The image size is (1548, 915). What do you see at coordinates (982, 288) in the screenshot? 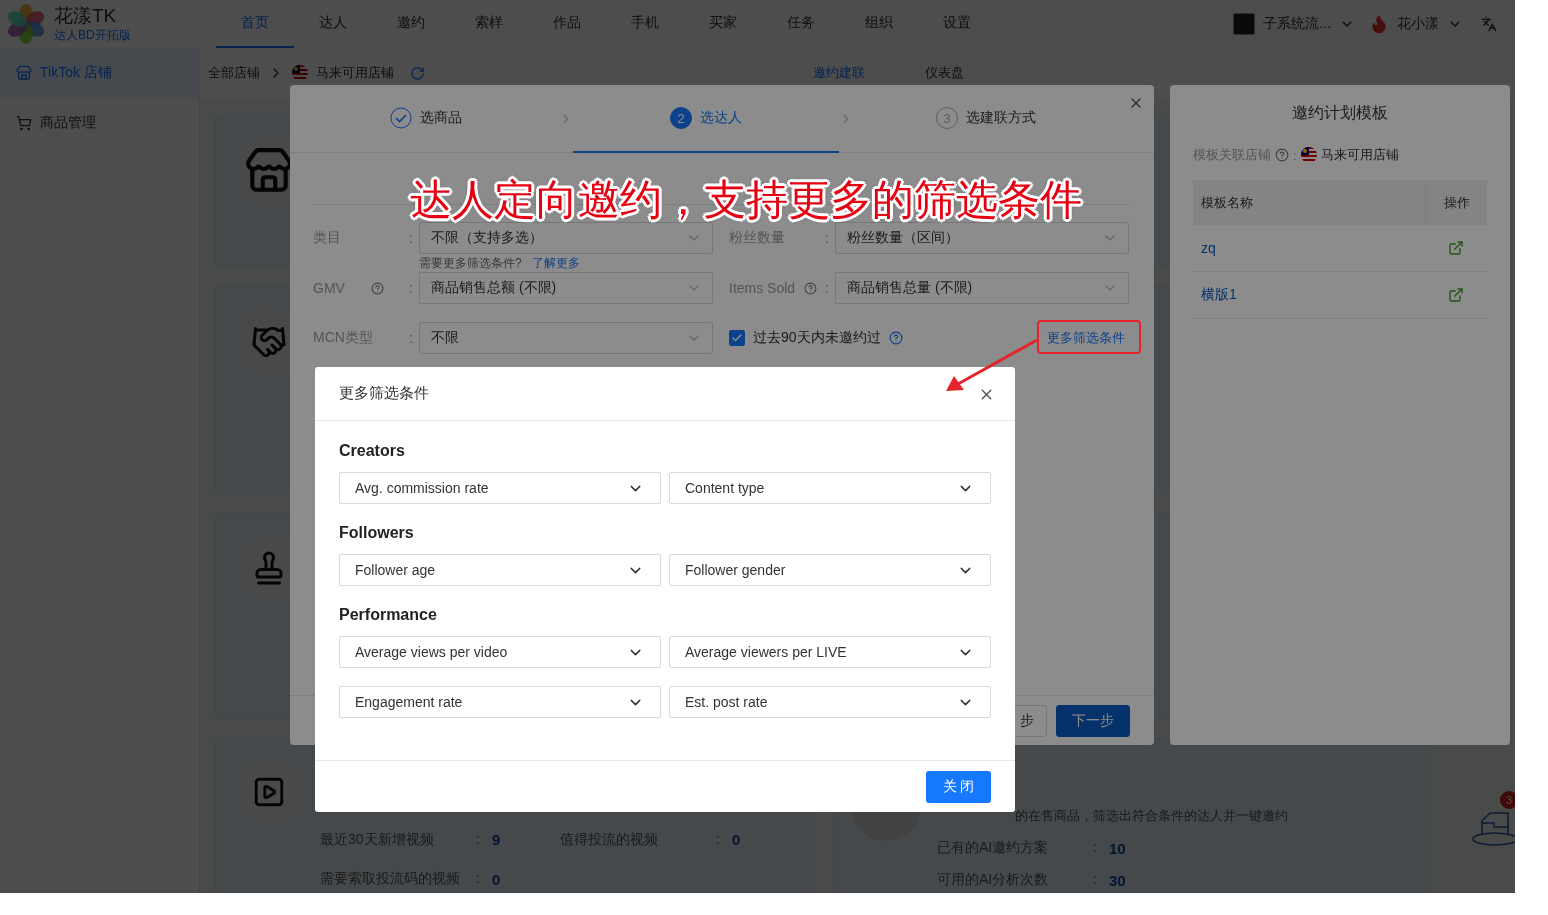
I see `filter-select: 商品销售总量 (不限)` at bounding box center [982, 288].